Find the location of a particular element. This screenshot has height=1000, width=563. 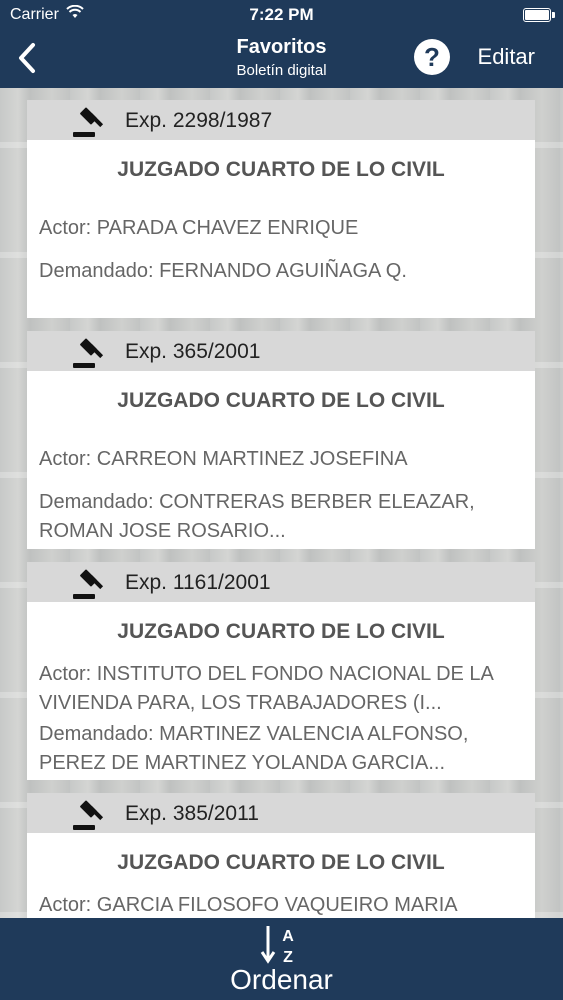

card-header: Exp. 385/2011 is located at coordinates (281, 813).